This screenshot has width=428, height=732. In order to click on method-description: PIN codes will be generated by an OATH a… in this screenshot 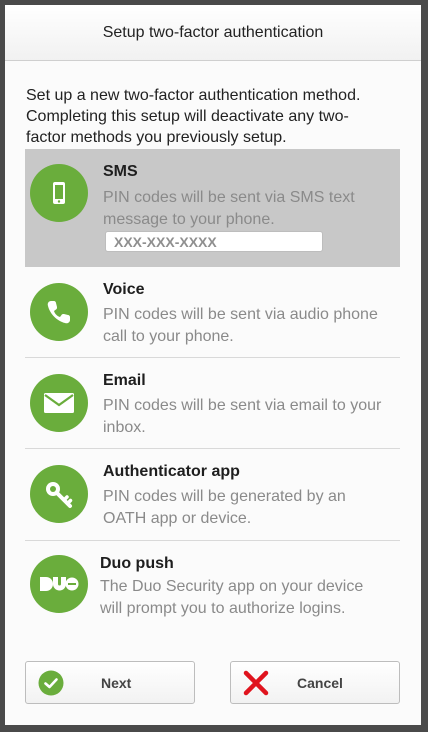, I will do `click(224, 507)`.